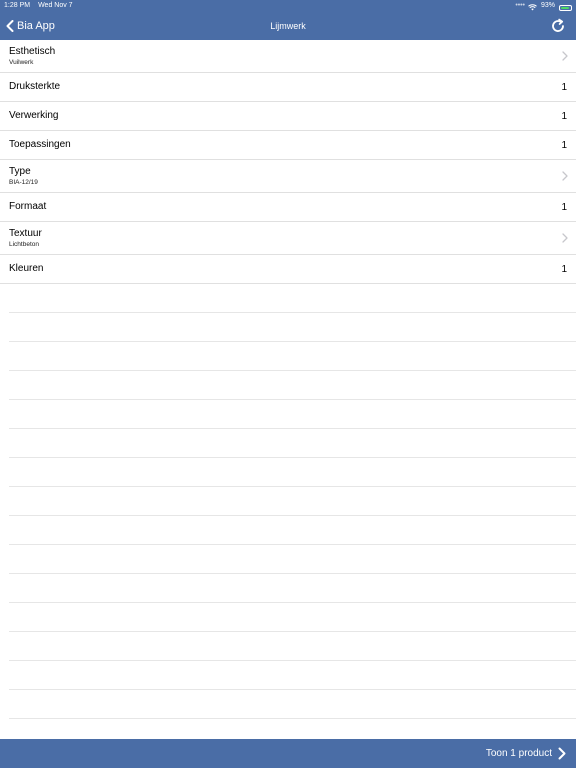  I want to click on filter-row-title: Kleuren, so click(26, 268).